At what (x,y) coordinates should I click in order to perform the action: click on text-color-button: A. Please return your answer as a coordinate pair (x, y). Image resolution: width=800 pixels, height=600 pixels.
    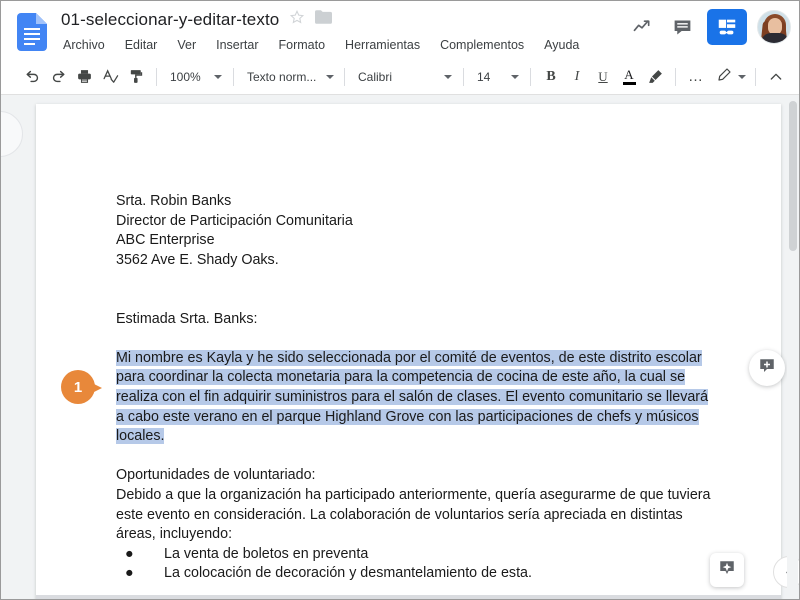
    Looking at the image, I should click on (629, 77).